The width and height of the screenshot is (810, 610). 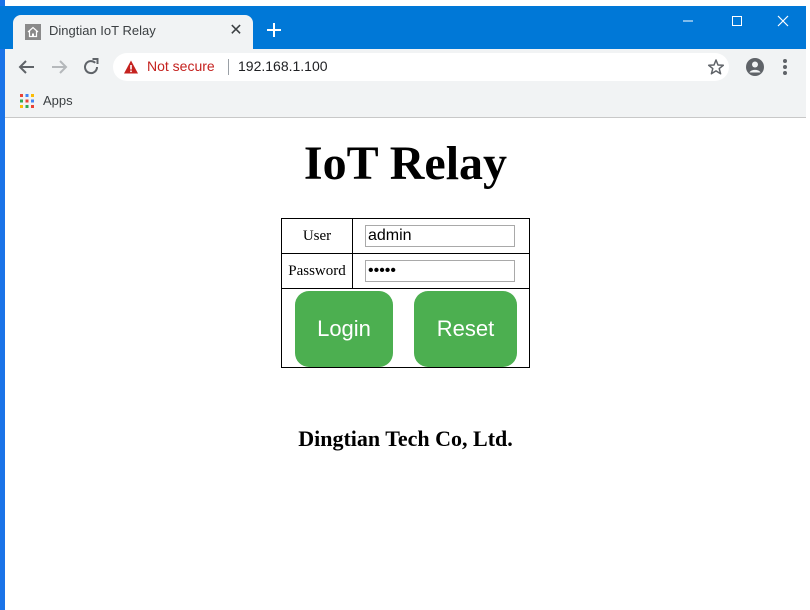 I want to click on login-form: User Password Login Reset, so click(x=405, y=293).